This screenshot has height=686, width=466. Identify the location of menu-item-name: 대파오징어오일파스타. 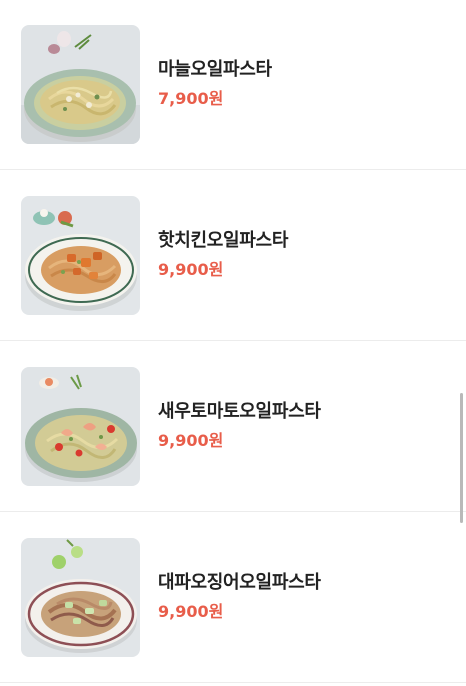
(239, 582).